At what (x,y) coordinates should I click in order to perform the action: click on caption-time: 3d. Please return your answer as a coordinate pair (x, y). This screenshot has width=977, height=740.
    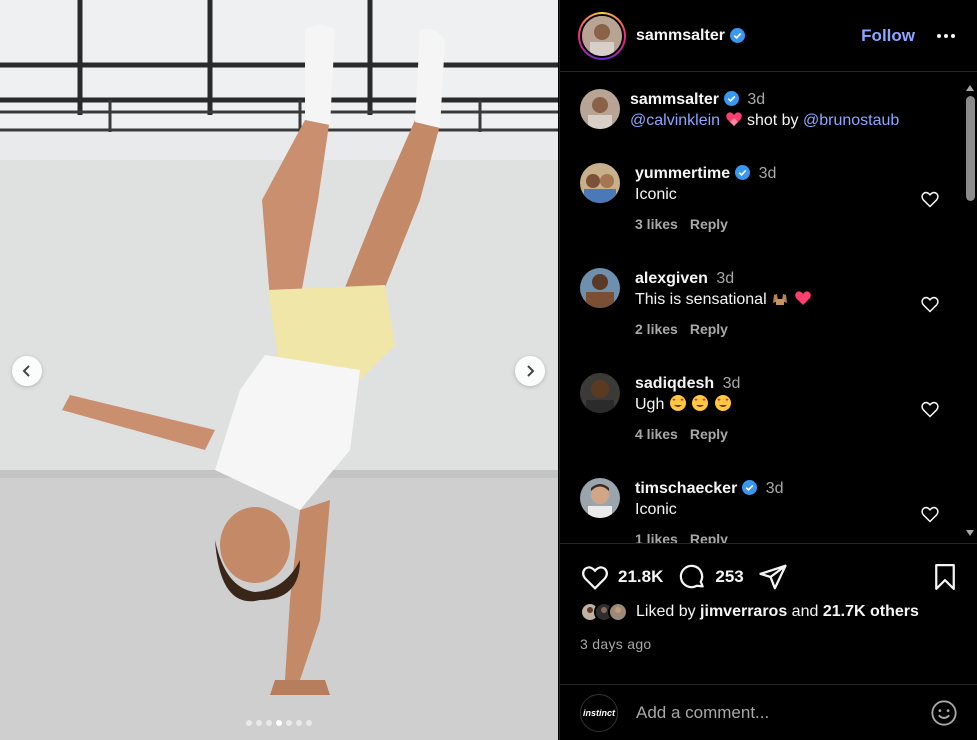
    Looking at the image, I should click on (756, 99).